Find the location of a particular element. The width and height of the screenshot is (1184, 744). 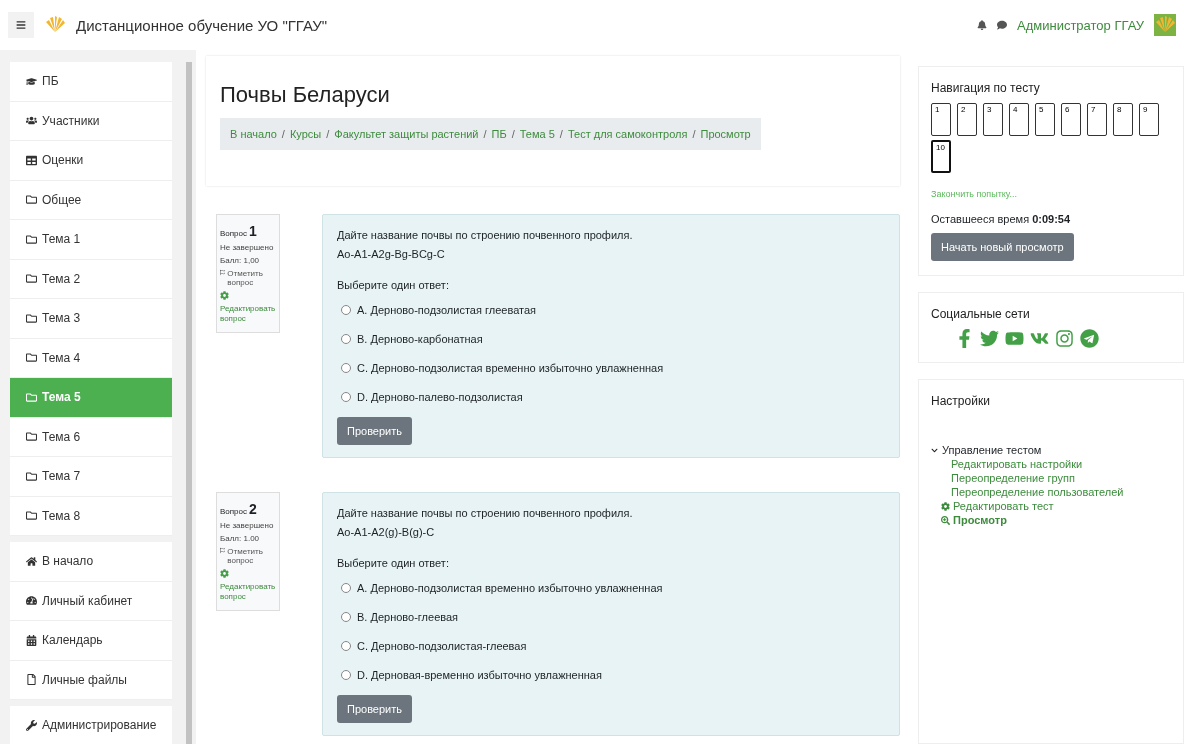

answer-option: D. Дерновая-временно избыточно увлажненная is located at coordinates (611, 675).